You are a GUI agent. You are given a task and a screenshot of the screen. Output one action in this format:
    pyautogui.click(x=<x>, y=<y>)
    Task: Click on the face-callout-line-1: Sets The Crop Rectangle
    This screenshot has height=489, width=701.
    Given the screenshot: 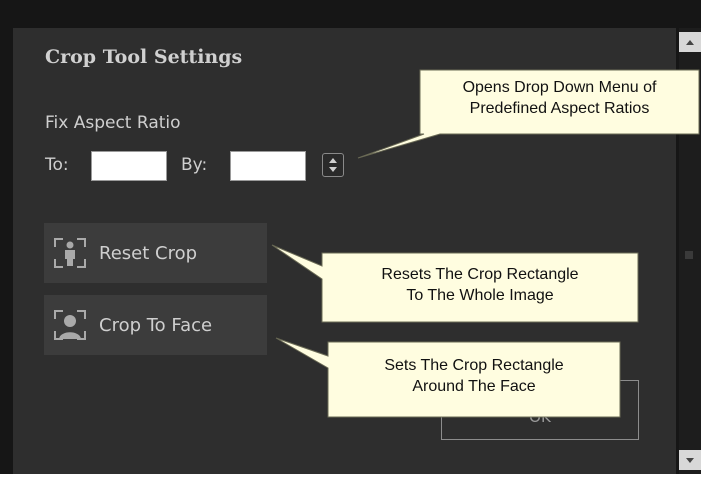 What is the action you would take?
    pyautogui.click(x=474, y=365)
    